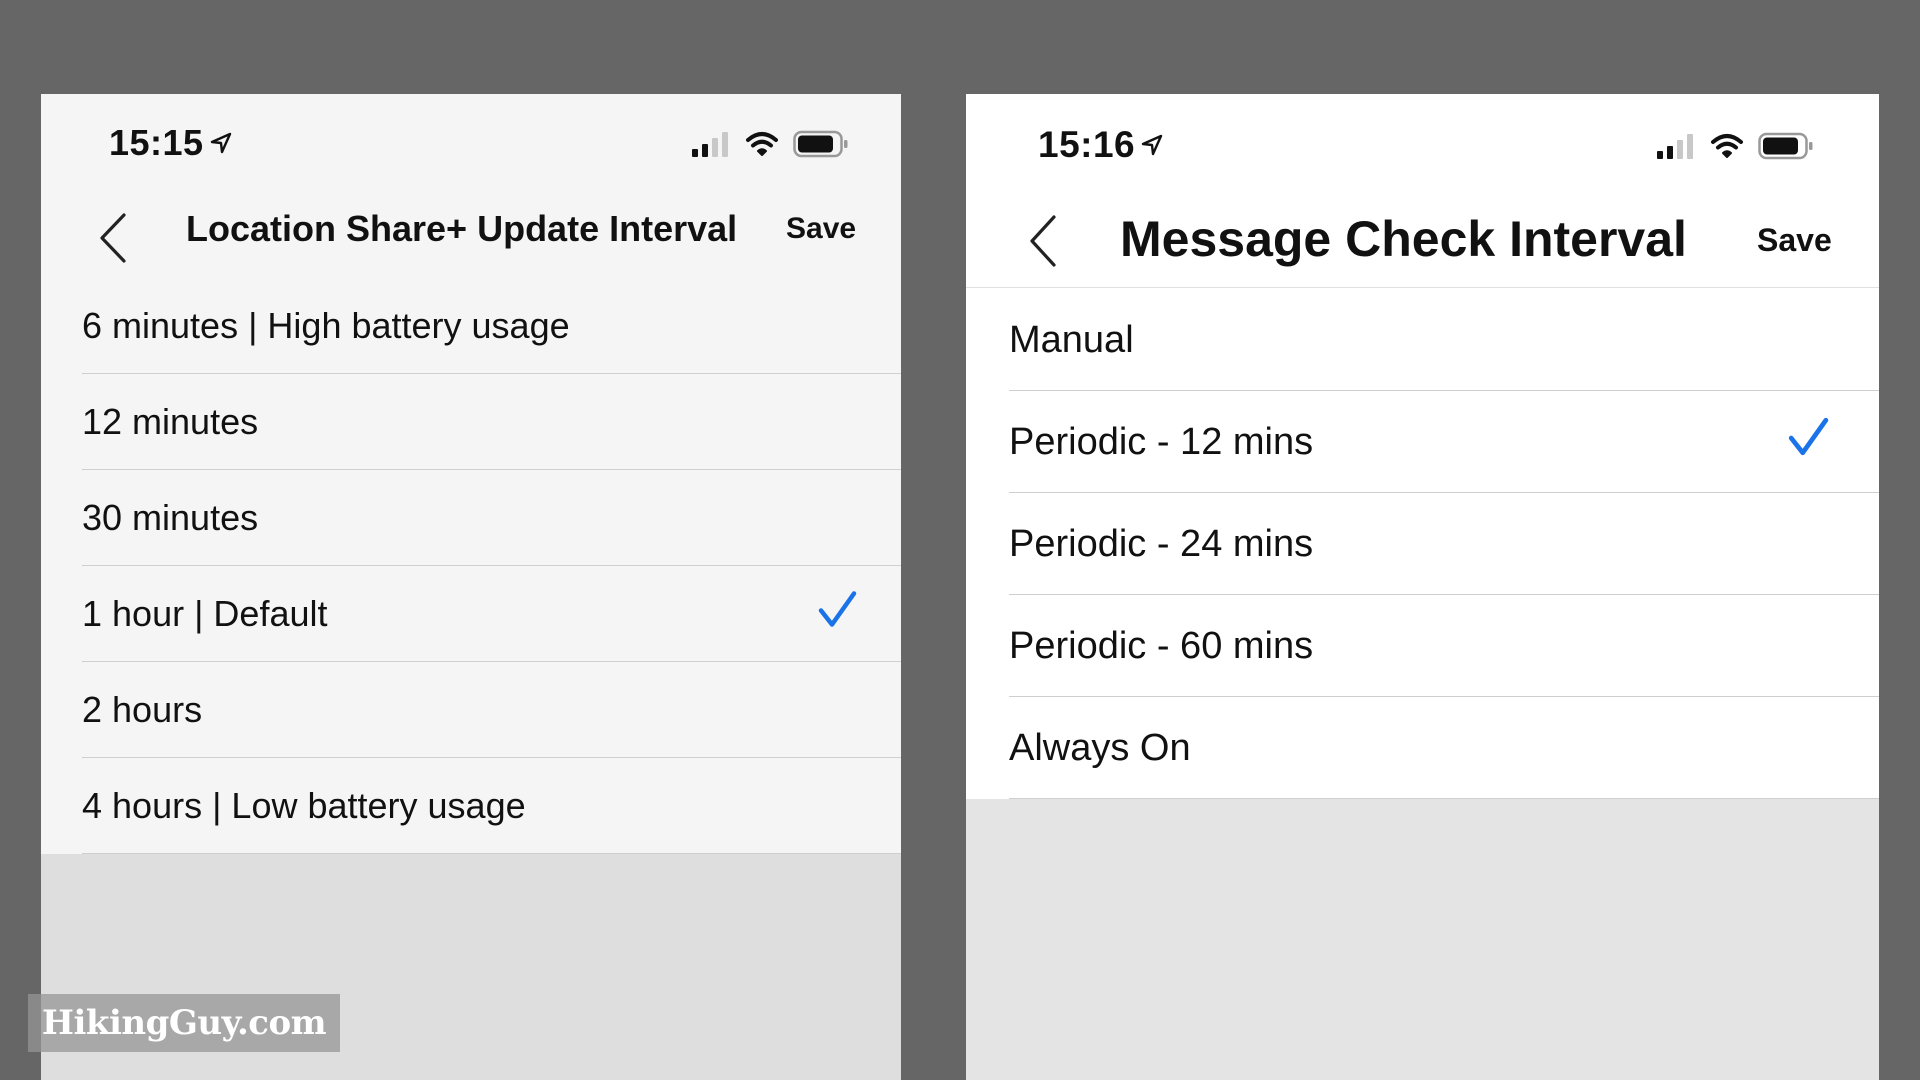 This screenshot has height=1080, width=1920. I want to click on list-item: Periodic - 60 mins, so click(1422, 646).